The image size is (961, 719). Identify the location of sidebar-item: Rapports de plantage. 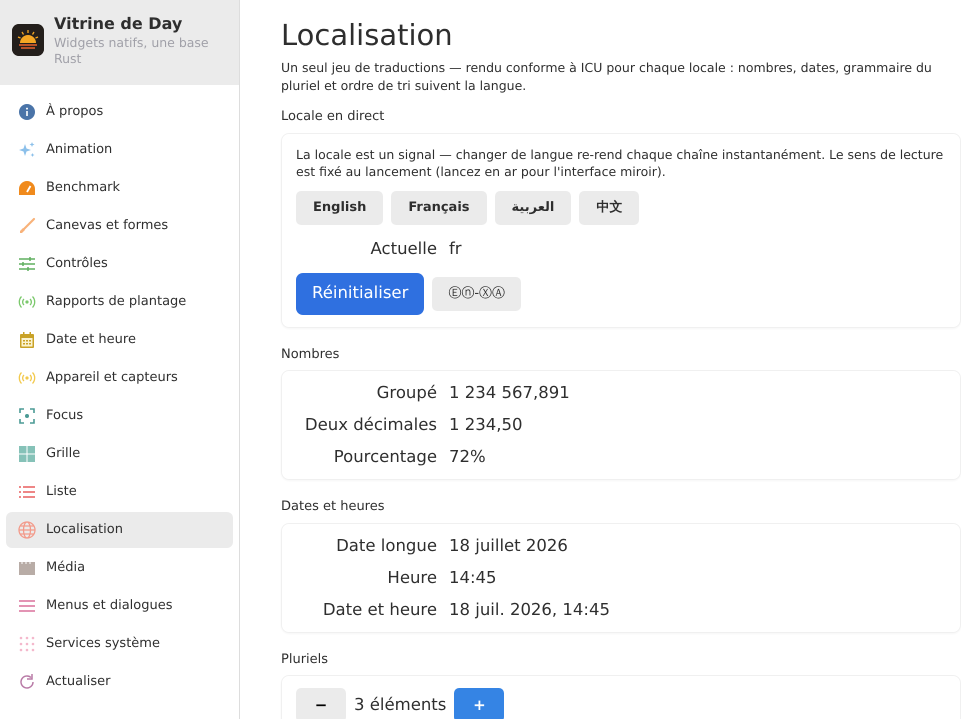
(119, 302).